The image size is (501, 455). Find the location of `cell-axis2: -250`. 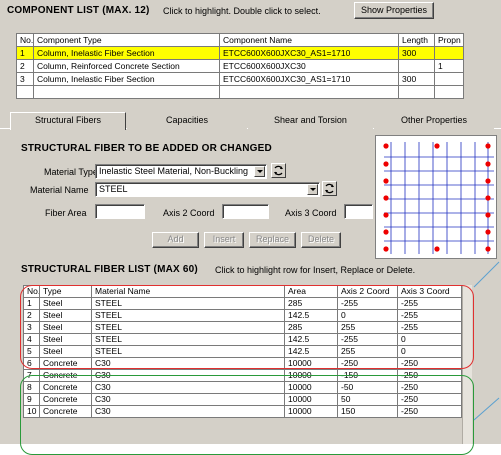

cell-axis2: -250 is located at coordinates (367, 363).